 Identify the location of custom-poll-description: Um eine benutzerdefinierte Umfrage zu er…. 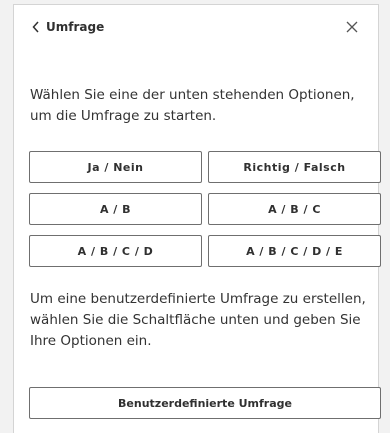
(198, 320).